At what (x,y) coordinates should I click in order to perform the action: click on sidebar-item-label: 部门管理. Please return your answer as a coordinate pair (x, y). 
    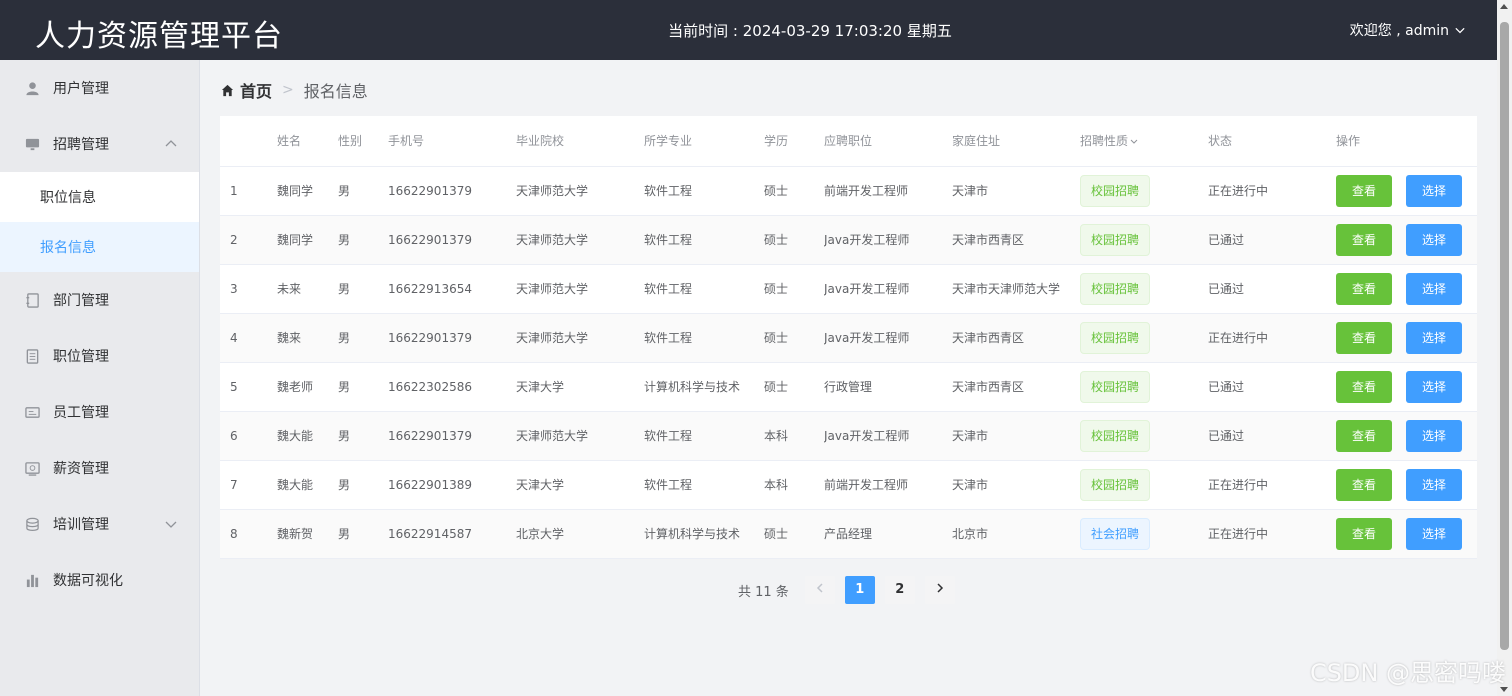
    Looking at the image, I should click on (81, 301).